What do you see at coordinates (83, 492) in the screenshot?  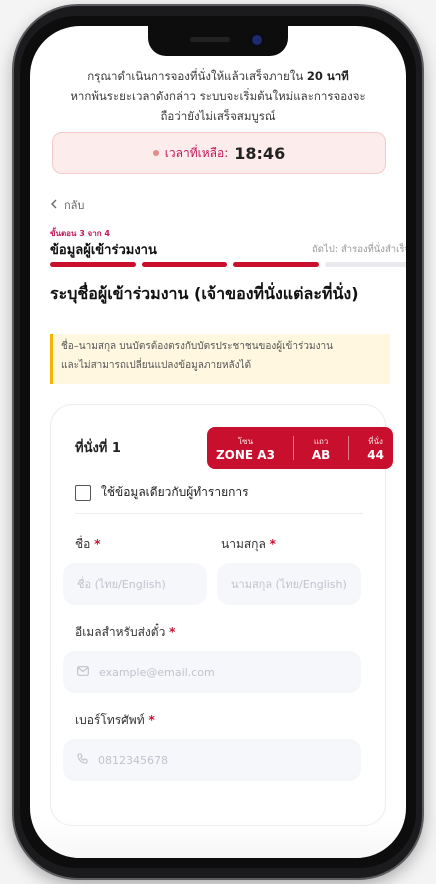 I see `same-as-buyer-checkbox` at bounding box center [83, 492].